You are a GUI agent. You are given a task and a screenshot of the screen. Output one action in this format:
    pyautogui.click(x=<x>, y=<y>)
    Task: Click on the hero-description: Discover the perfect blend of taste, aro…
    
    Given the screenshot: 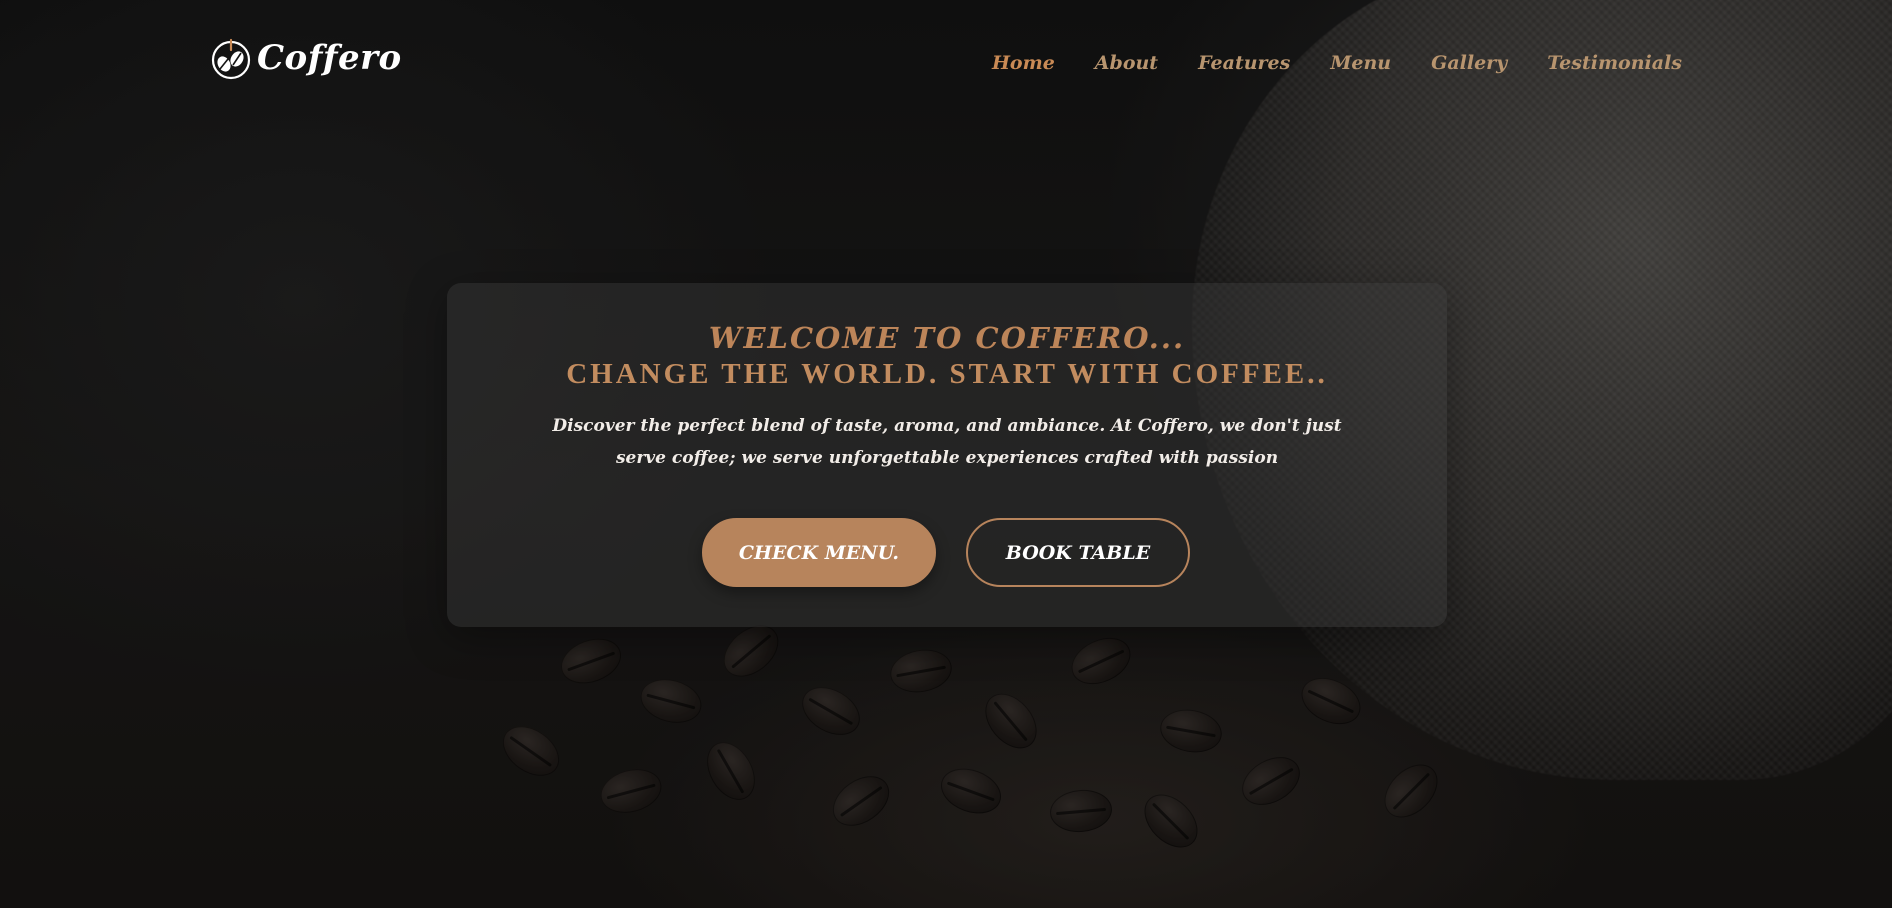 What is the action you would take?
    pyautogui.click(x=947, y=441)
    